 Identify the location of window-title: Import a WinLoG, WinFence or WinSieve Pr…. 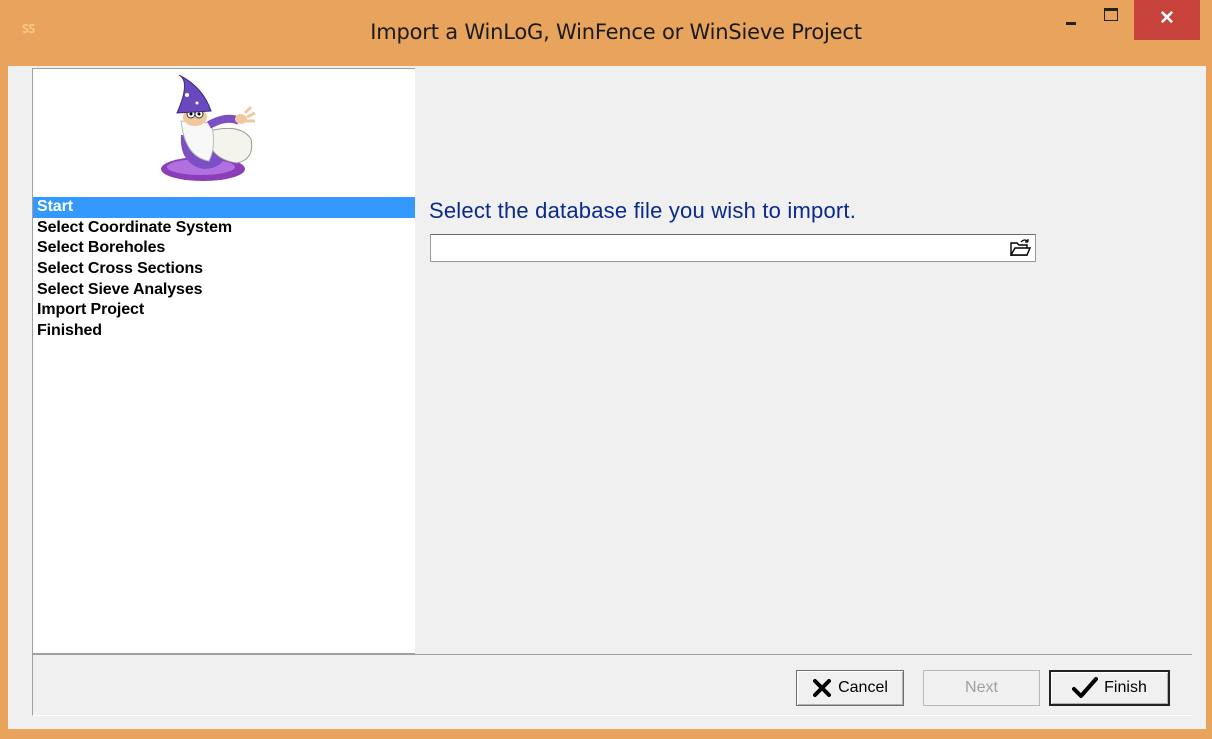
(616, 32).